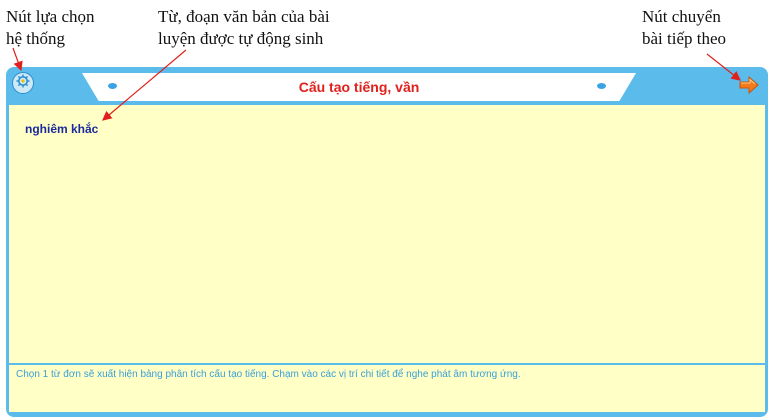 The height and width of the screenshot is (420, 774). I want to click on annotation-next-button: Nút chuyển bài tiếp theo, so click(684, 28).